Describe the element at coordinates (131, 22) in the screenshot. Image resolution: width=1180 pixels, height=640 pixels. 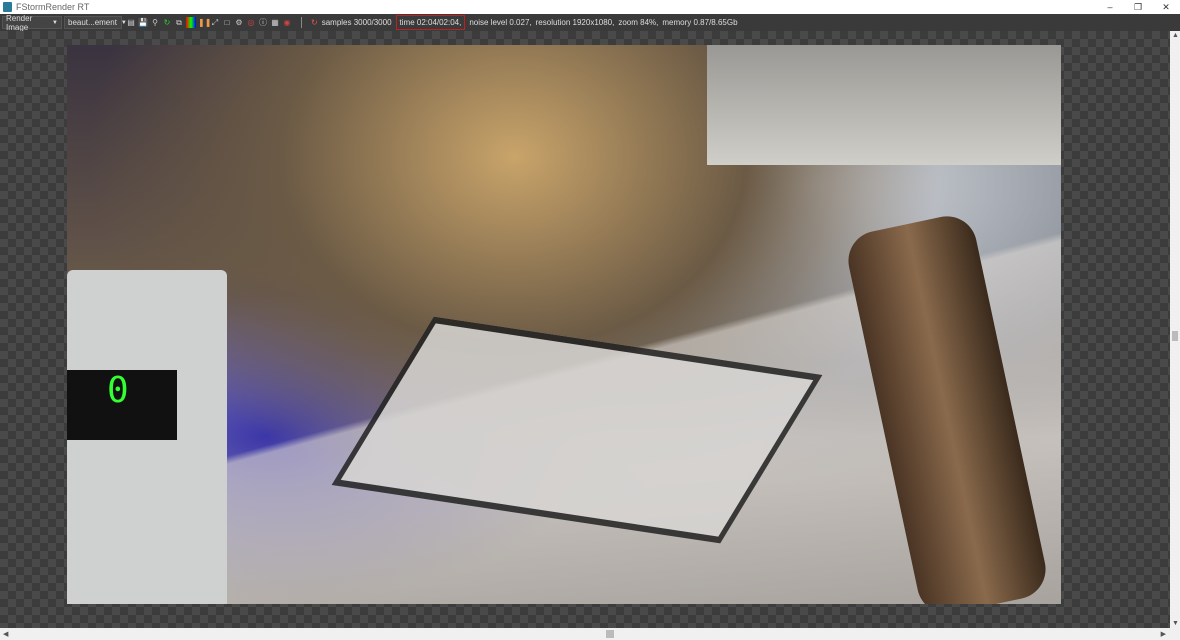
I see `fit-icon: ▤` at that location.